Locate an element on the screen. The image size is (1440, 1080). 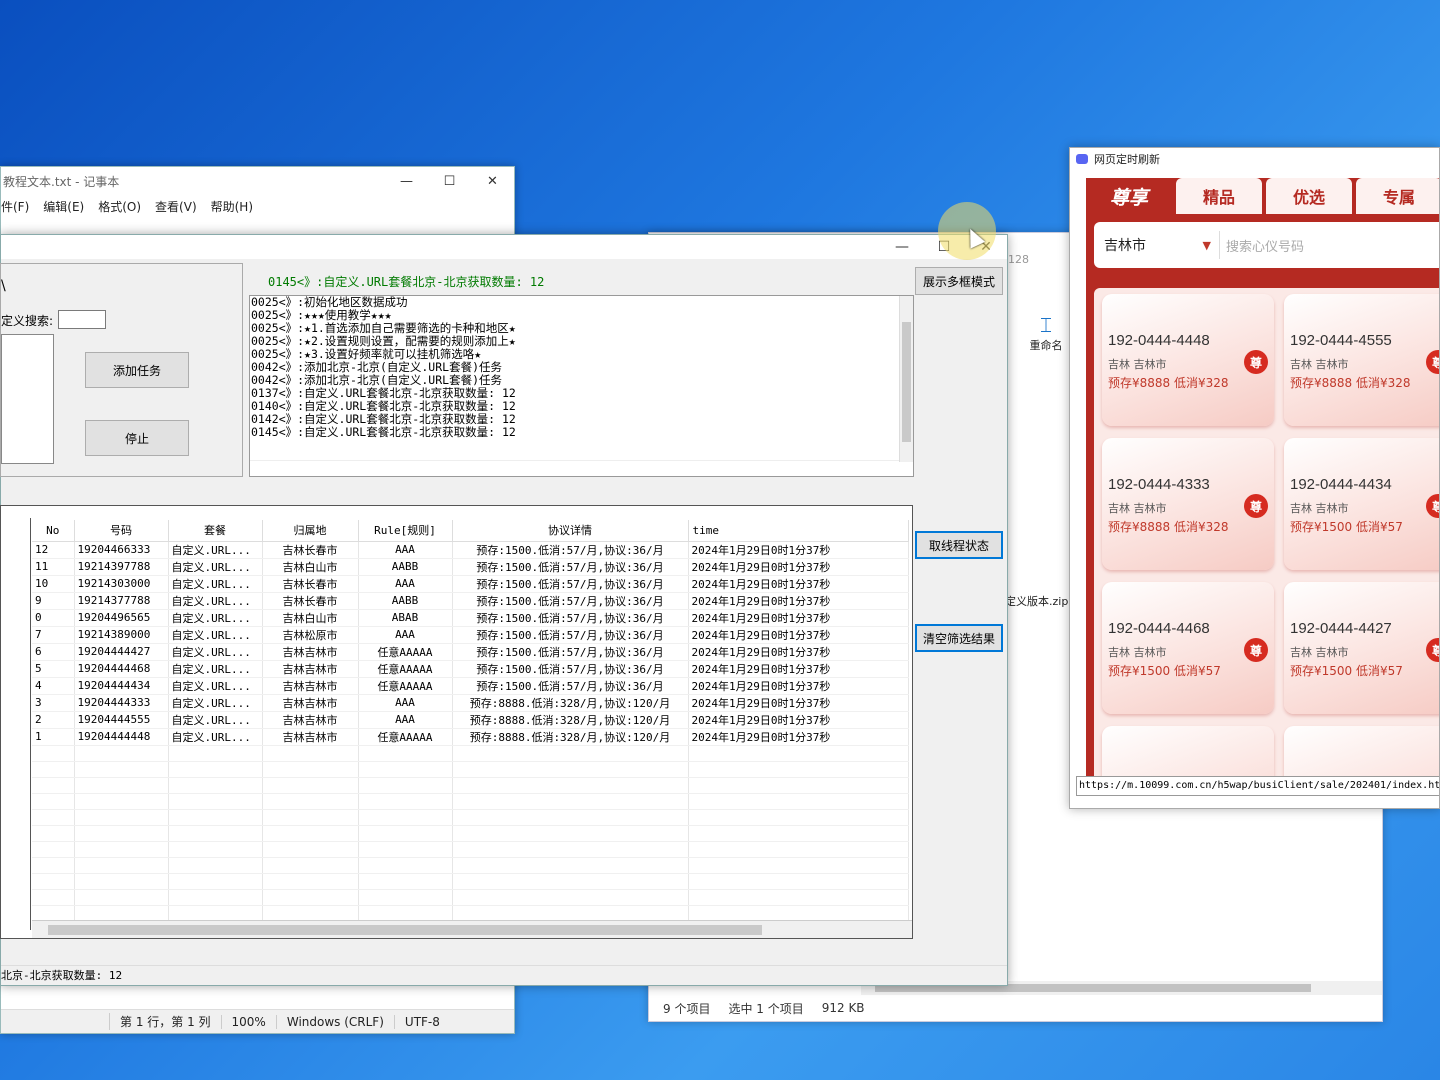
clear-results-button: 清空筛选结果 is located at coordinates (959, 638).